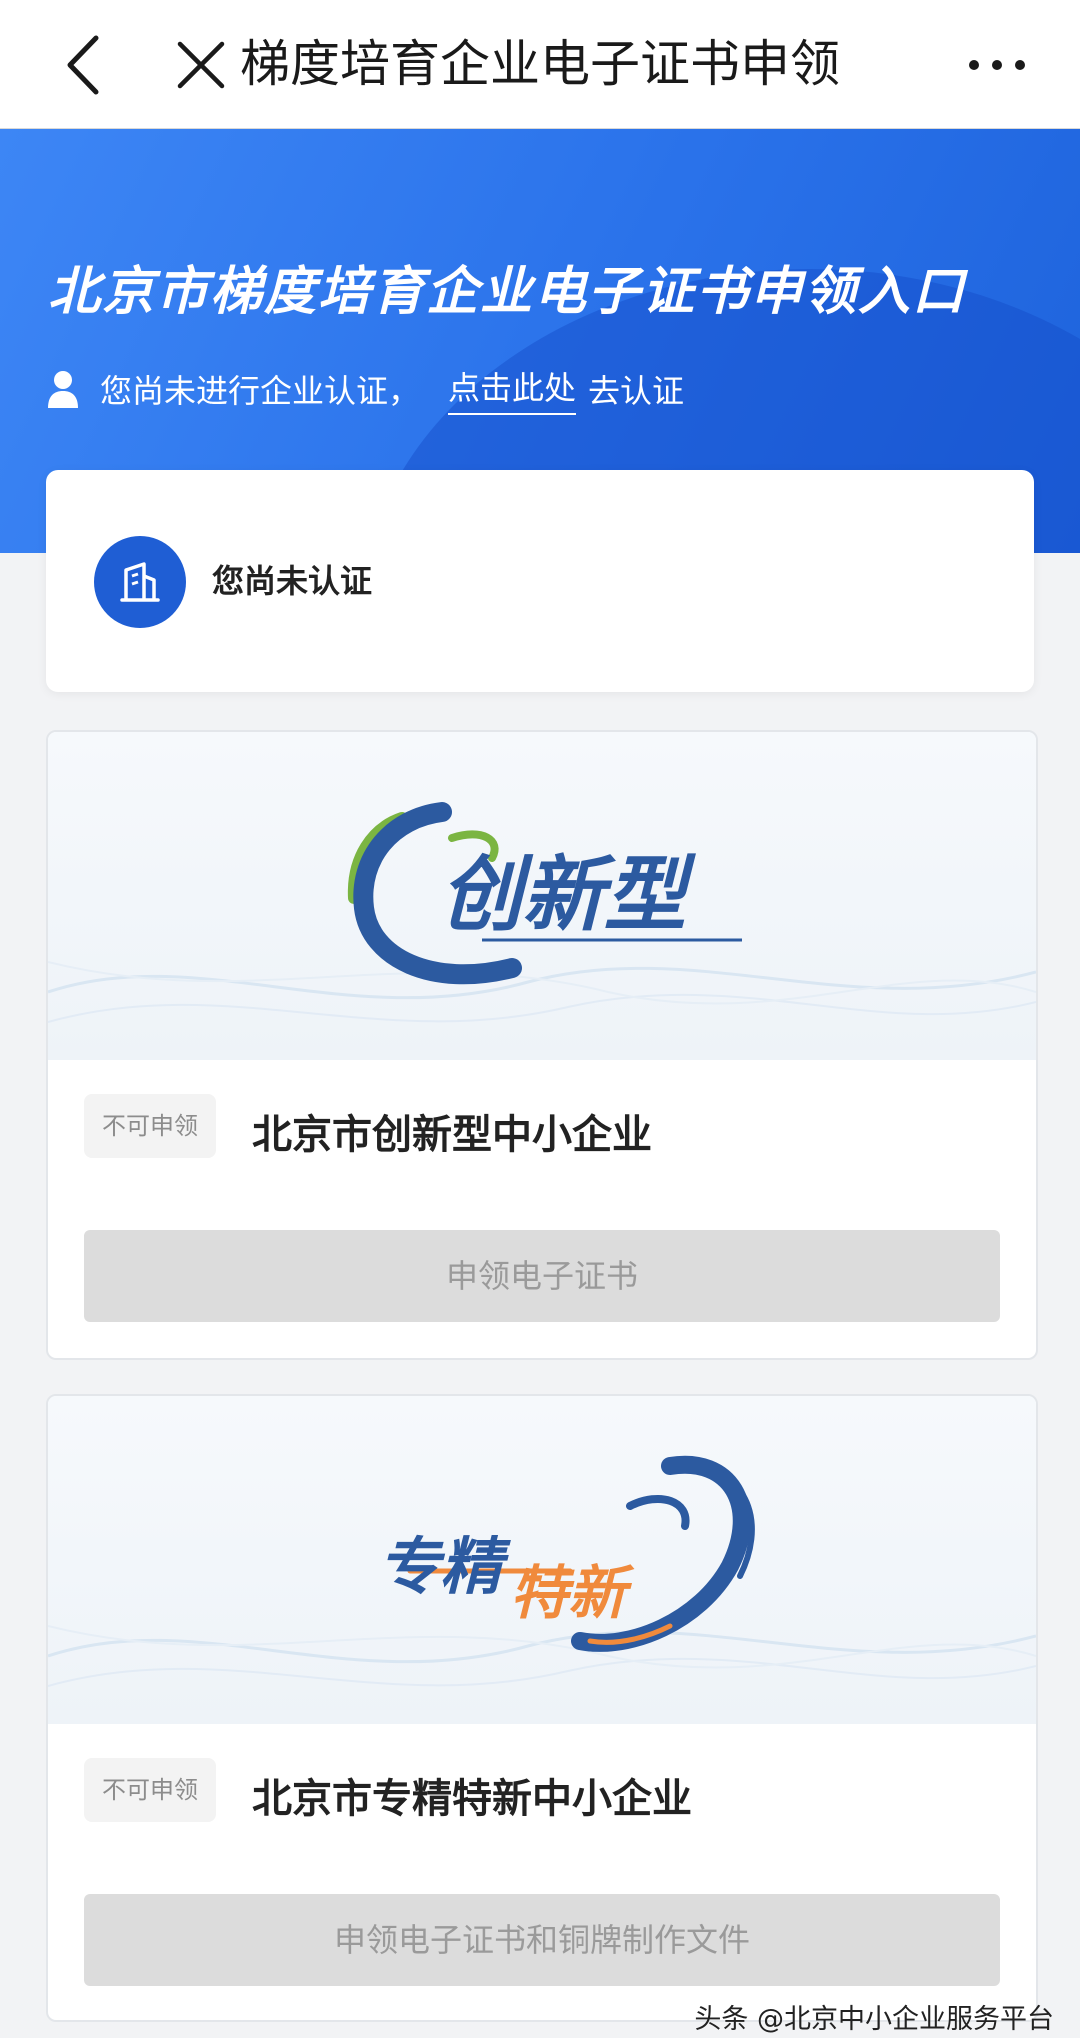 This screenshot has width=1080, height=2038. What do you see at coordinates (292, 581) in the screenshot?
I see `status-text: 您尚未认证` at bounding box center [292, 581].